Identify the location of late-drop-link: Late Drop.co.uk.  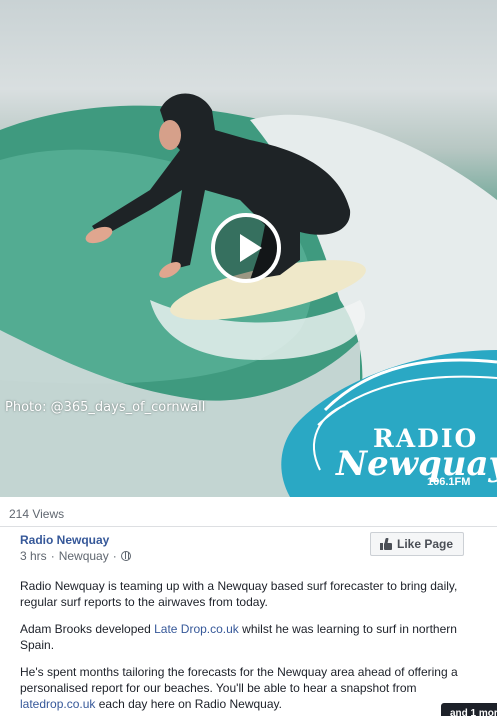
(196, 629).